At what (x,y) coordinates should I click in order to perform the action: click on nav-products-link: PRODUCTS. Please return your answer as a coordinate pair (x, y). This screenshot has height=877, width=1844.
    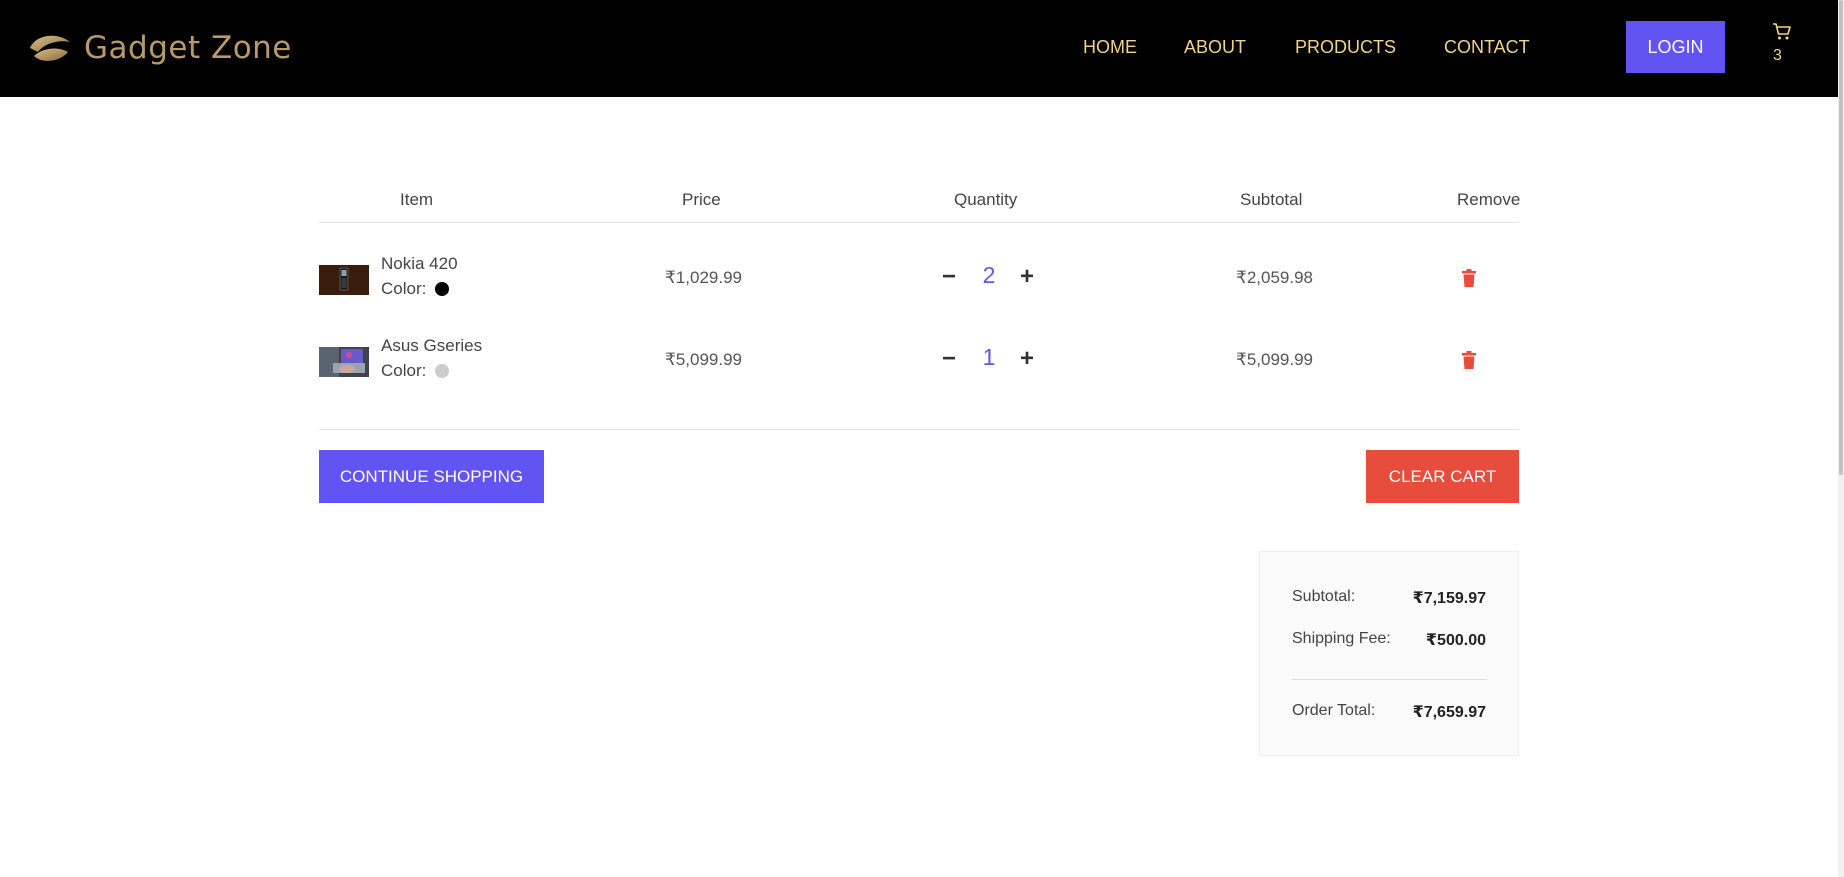
    Looking at the image, I should click on (1345, 47).